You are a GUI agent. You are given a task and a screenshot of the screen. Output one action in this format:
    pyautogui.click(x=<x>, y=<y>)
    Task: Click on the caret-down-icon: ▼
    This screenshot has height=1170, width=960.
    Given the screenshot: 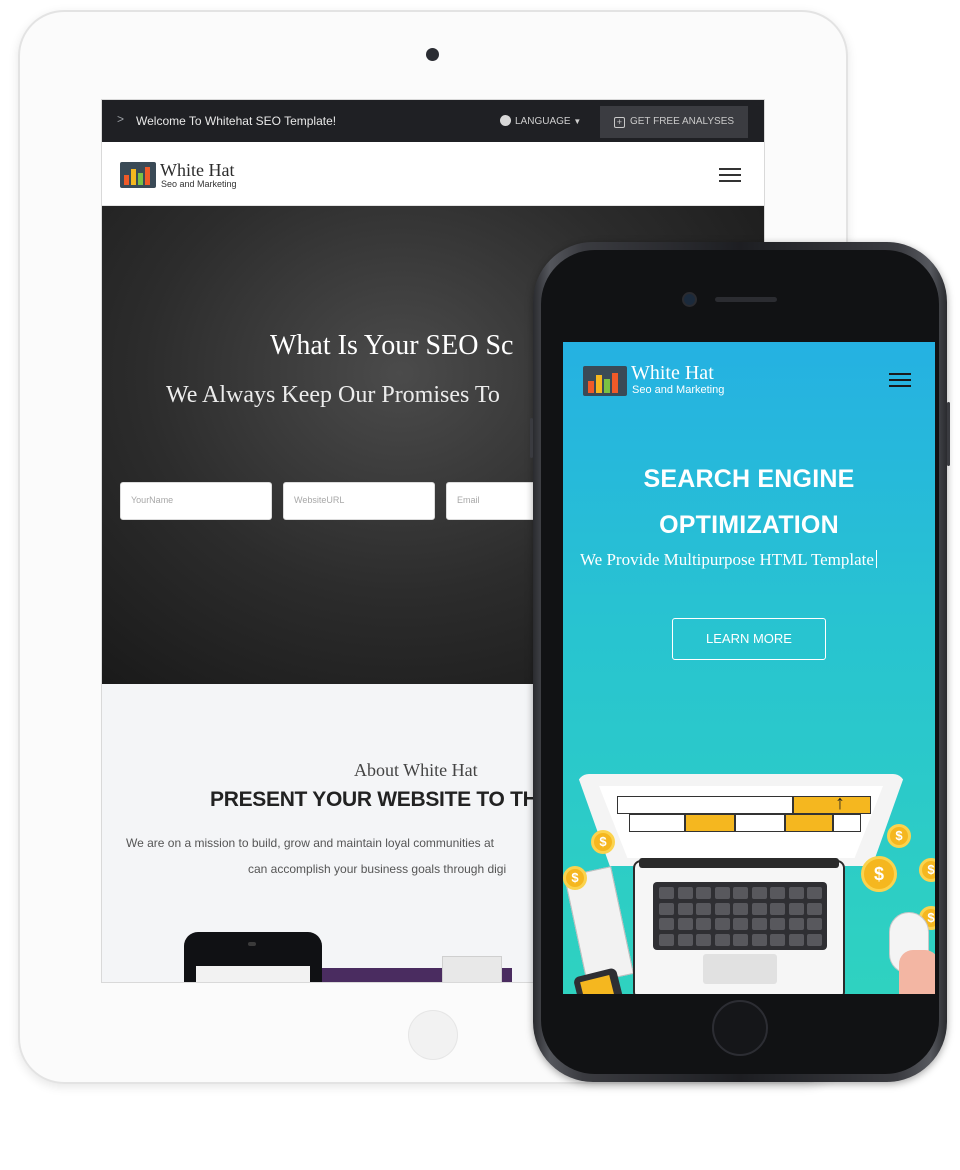 What is the action you would take?
    pyautogui.click(x=577, y=121)
    